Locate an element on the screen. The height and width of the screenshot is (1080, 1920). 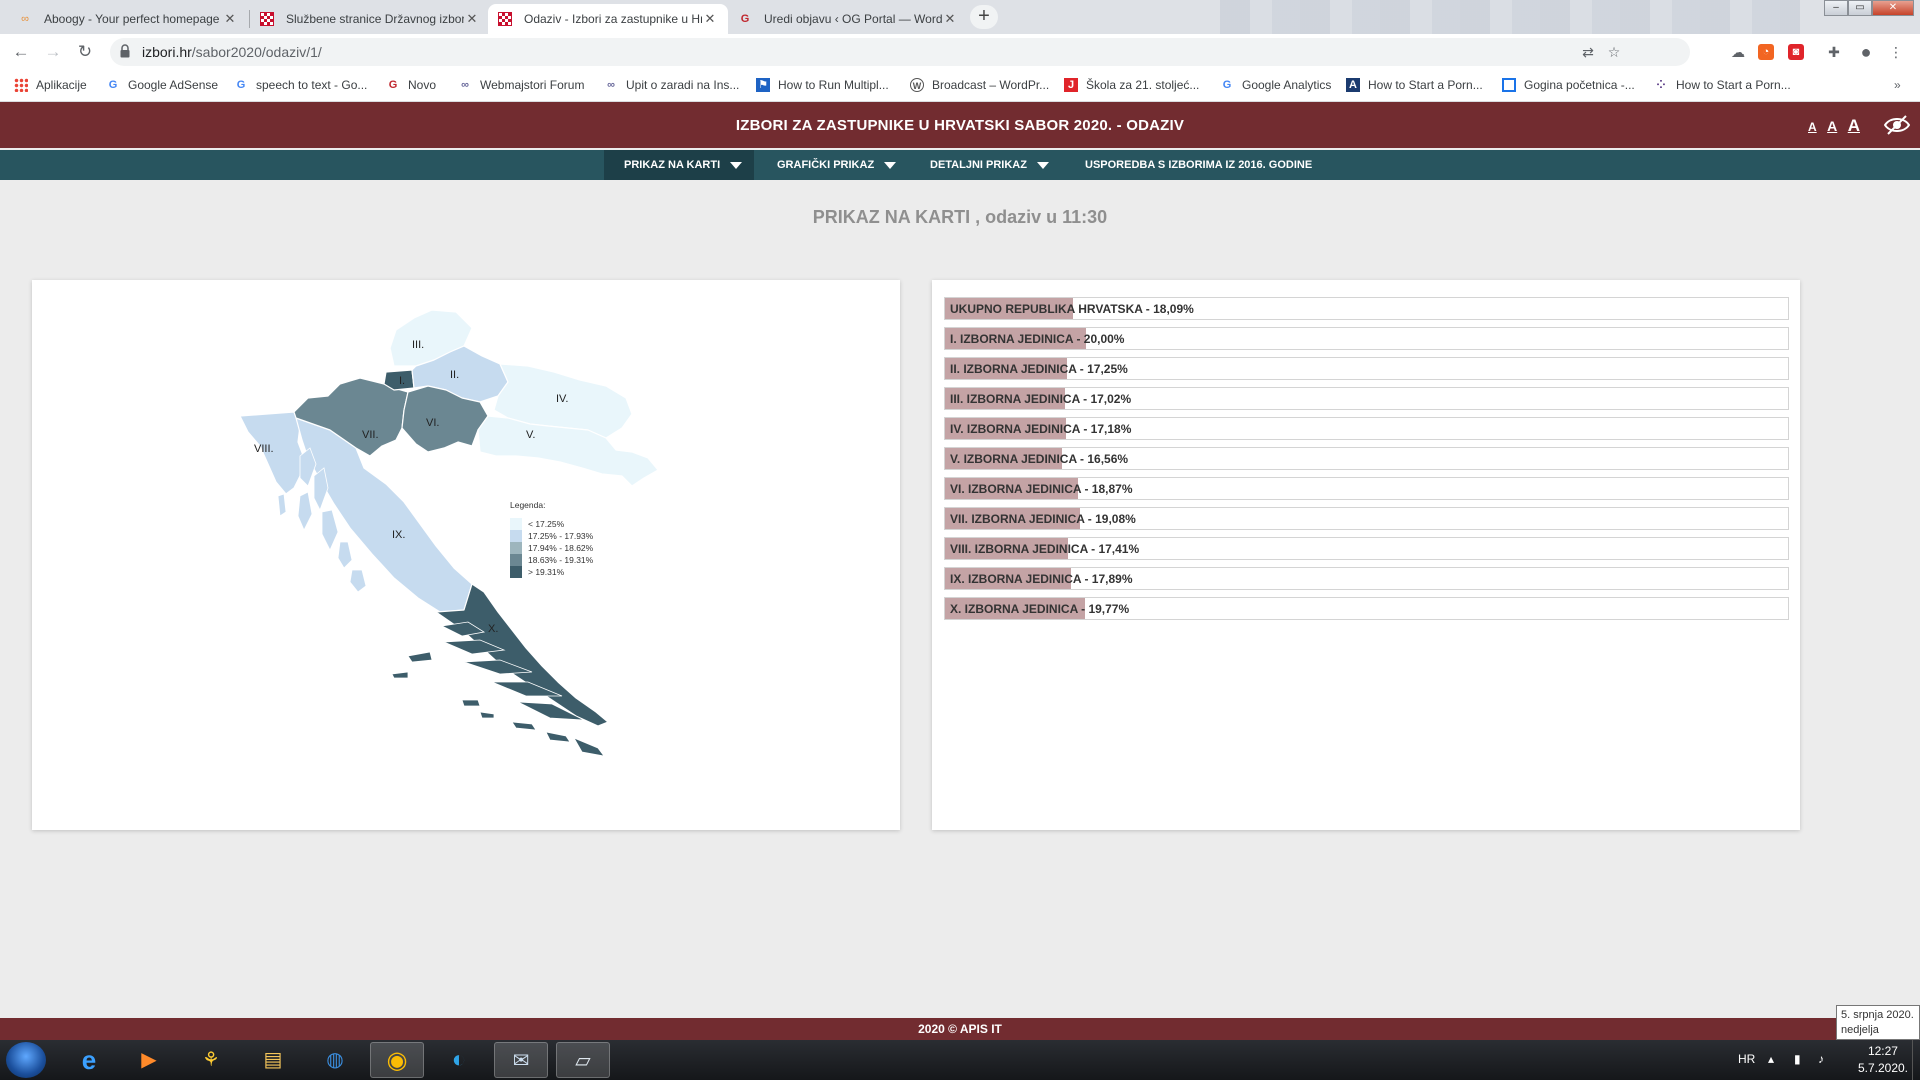
edge-icon: ◐ is located at coordinates (459, 1060).